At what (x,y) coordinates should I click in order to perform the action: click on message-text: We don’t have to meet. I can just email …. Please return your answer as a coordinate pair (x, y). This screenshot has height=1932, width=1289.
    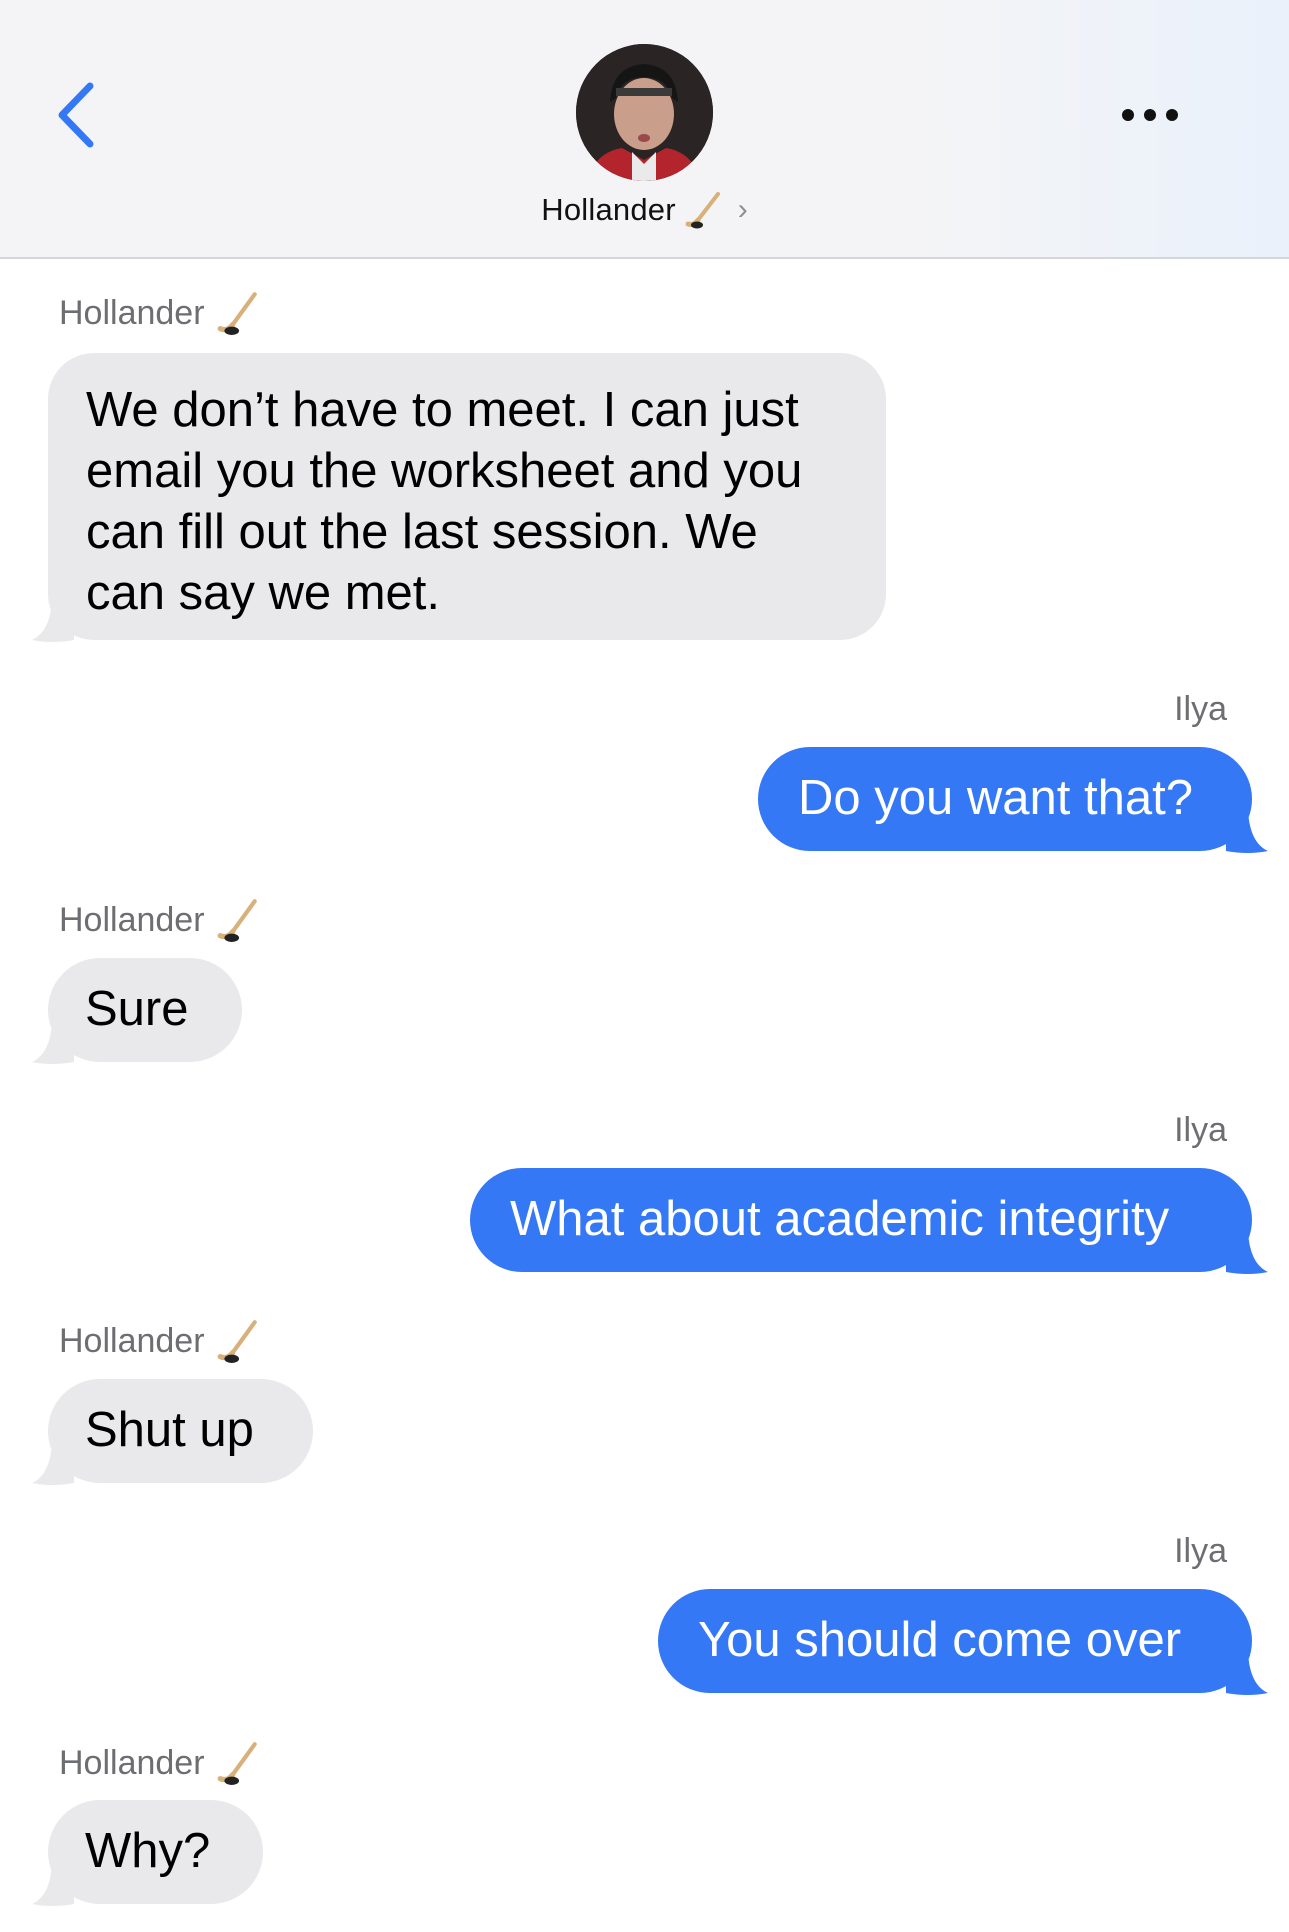
    Looking at the image, I should click on (444, 501).